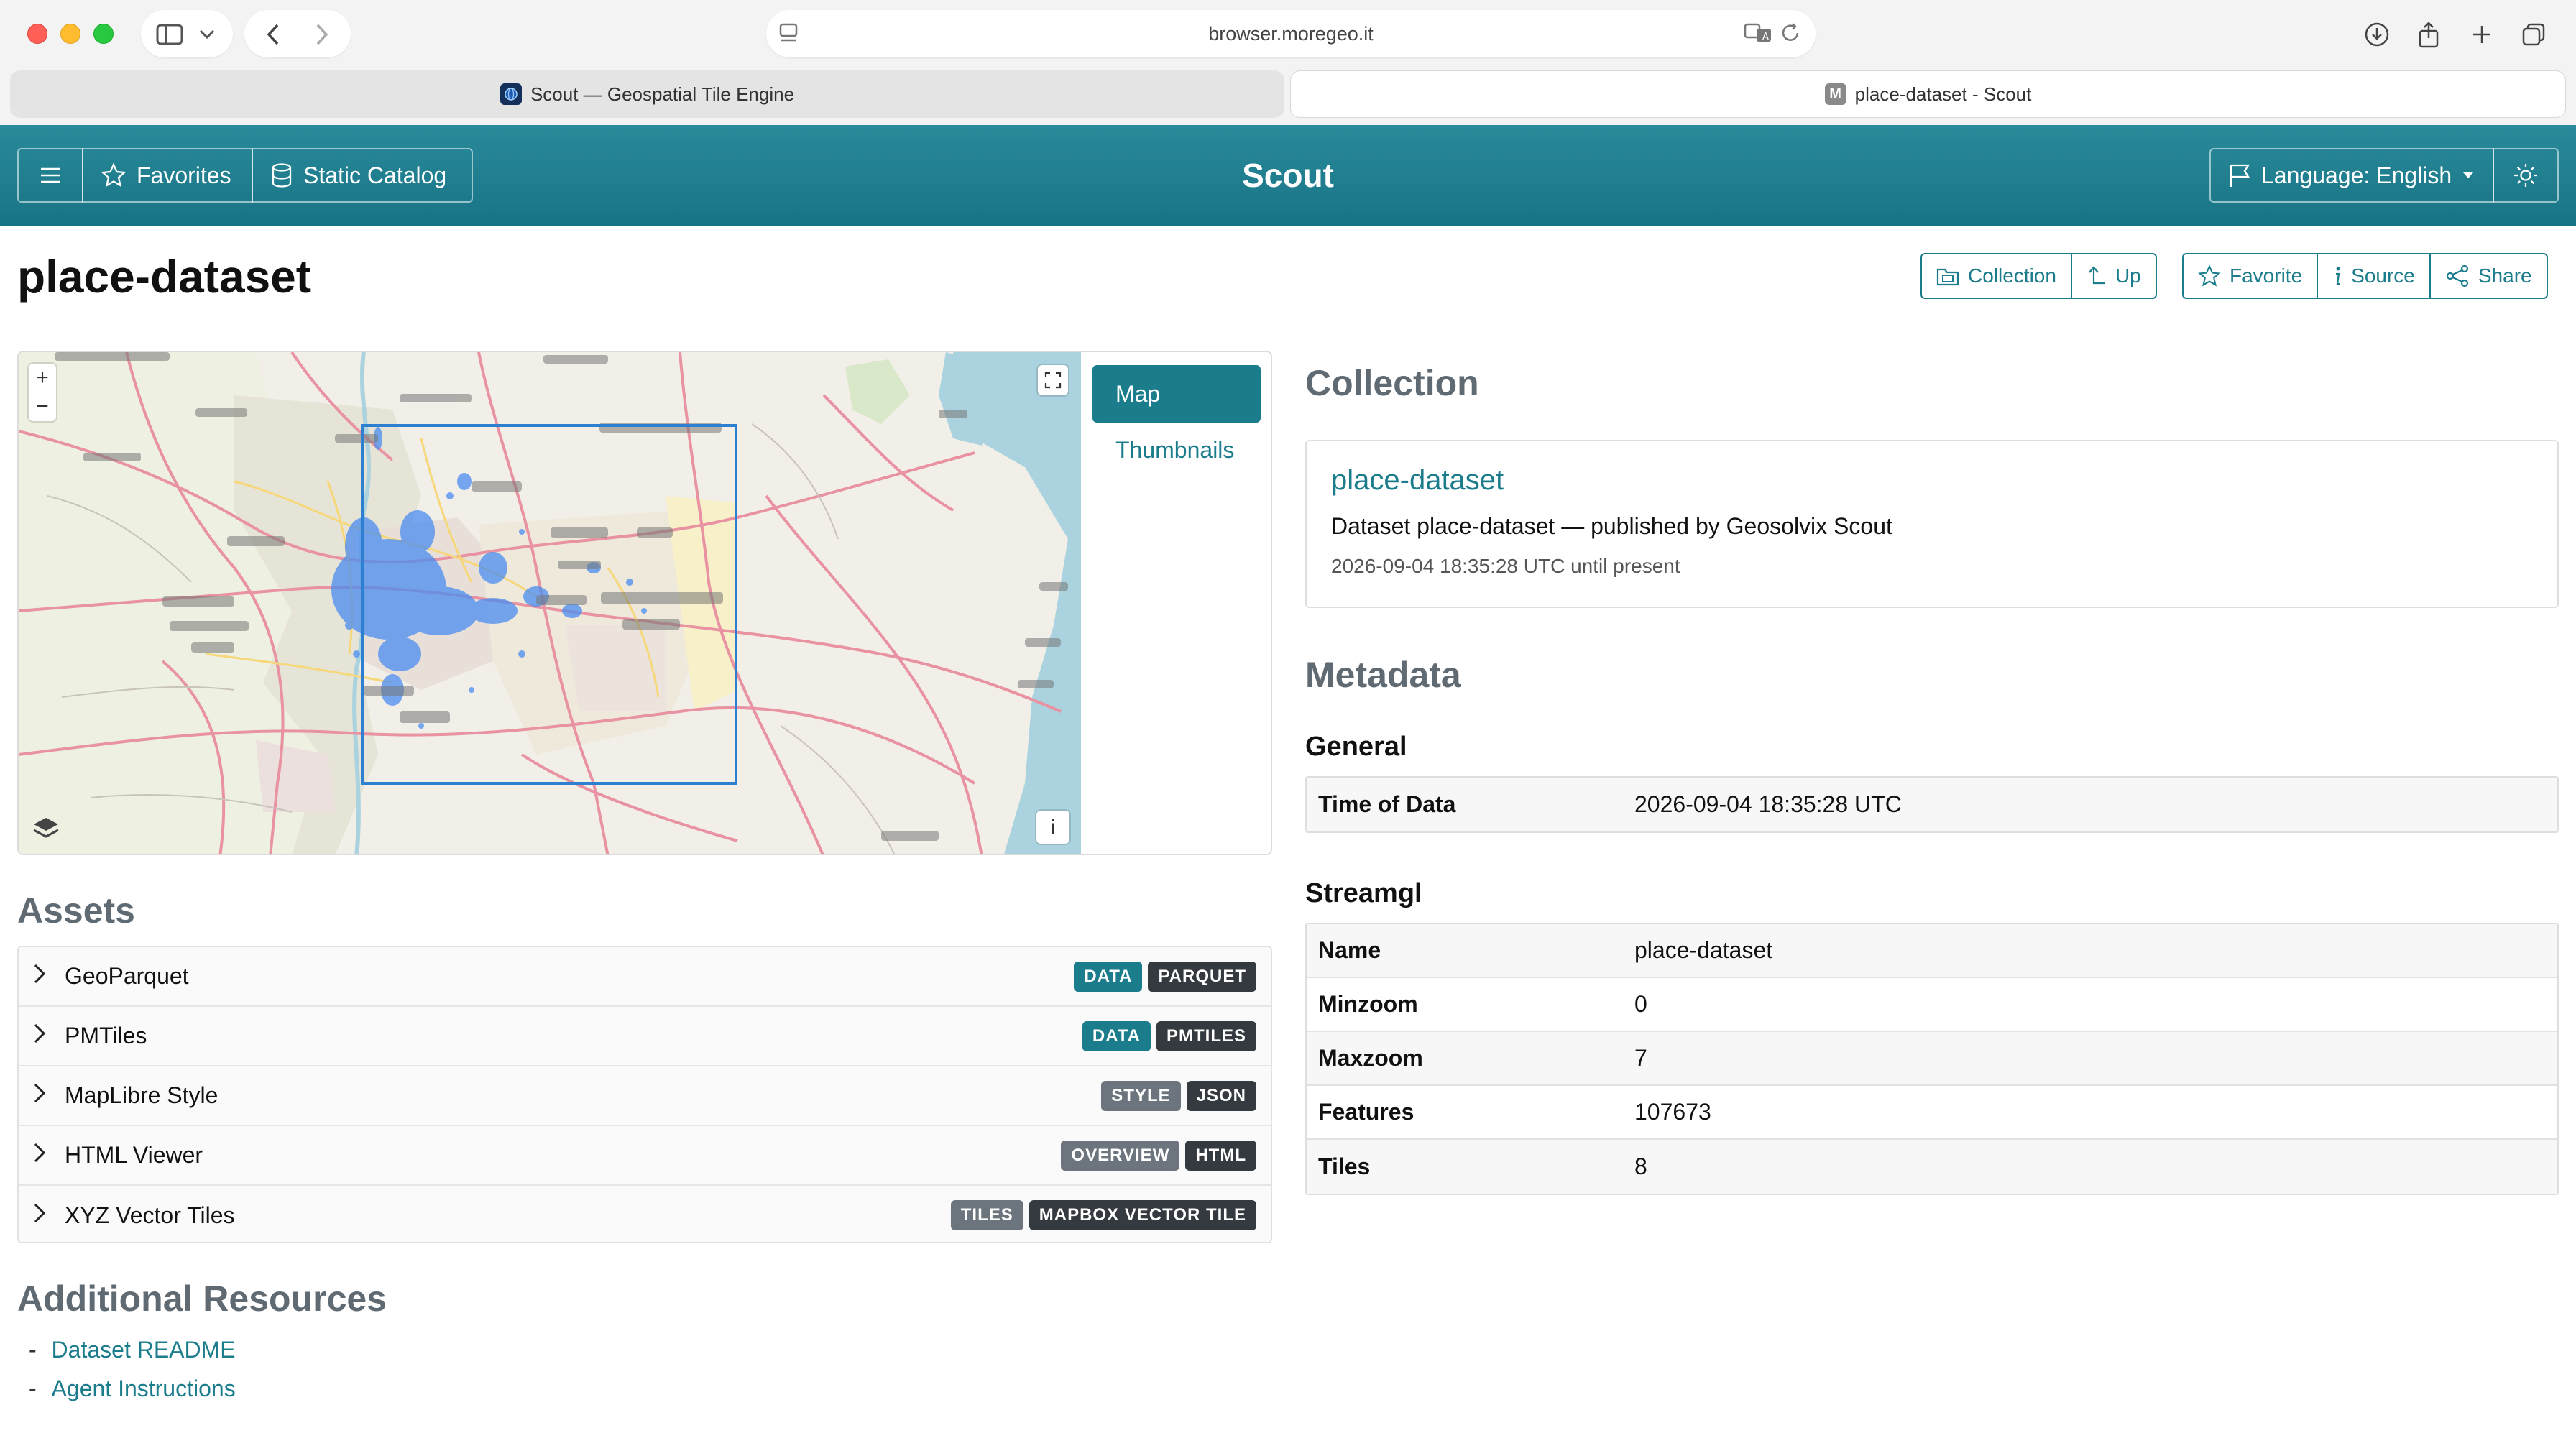 The image size is (2576, 1433). I want to click on favorite-button: Favorite, so click(2250, 276).